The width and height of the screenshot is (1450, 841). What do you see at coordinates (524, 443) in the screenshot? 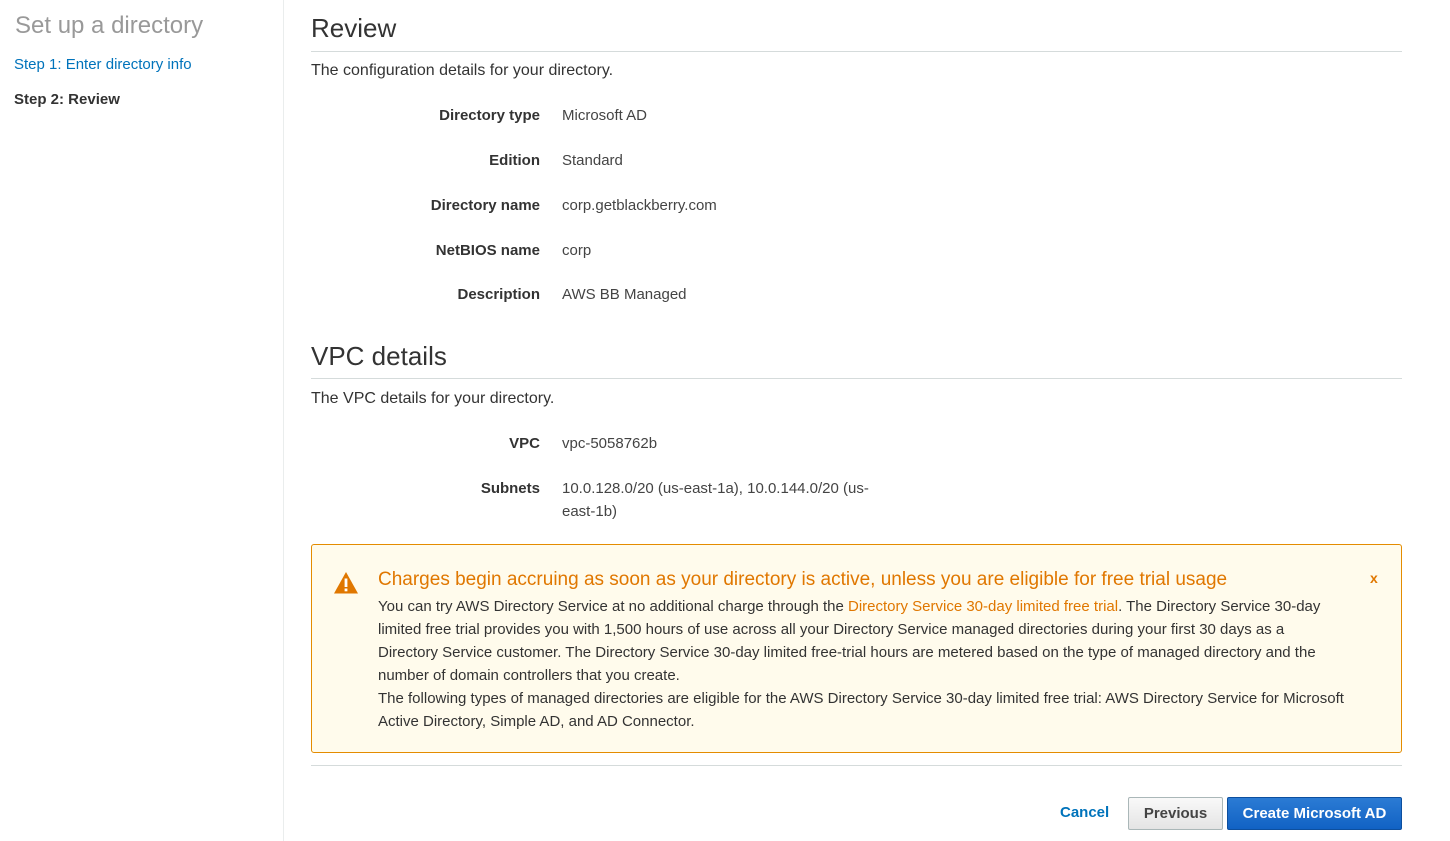
I see `field-label: VPC` at bounding box center [524, 443].